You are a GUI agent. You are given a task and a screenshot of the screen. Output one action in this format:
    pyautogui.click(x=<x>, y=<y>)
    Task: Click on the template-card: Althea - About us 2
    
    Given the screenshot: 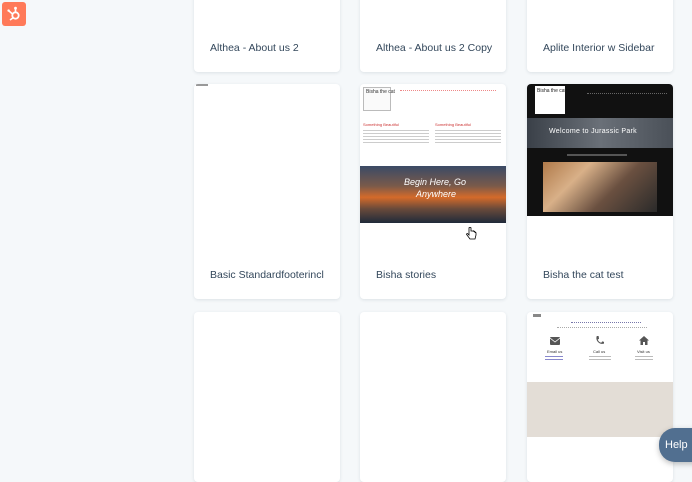 What is the action you would take?
    pyautogui.click(x=267, y=36)
    